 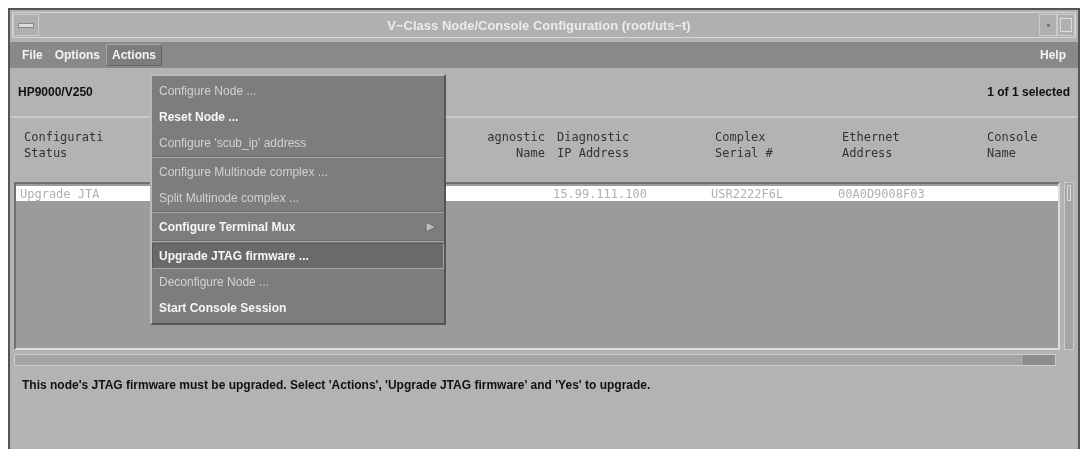 What do you see at coordinates (600, 193) in the screenshot?
I see `table-cell: 15.99.111.100` at bounding box center [600, 193].